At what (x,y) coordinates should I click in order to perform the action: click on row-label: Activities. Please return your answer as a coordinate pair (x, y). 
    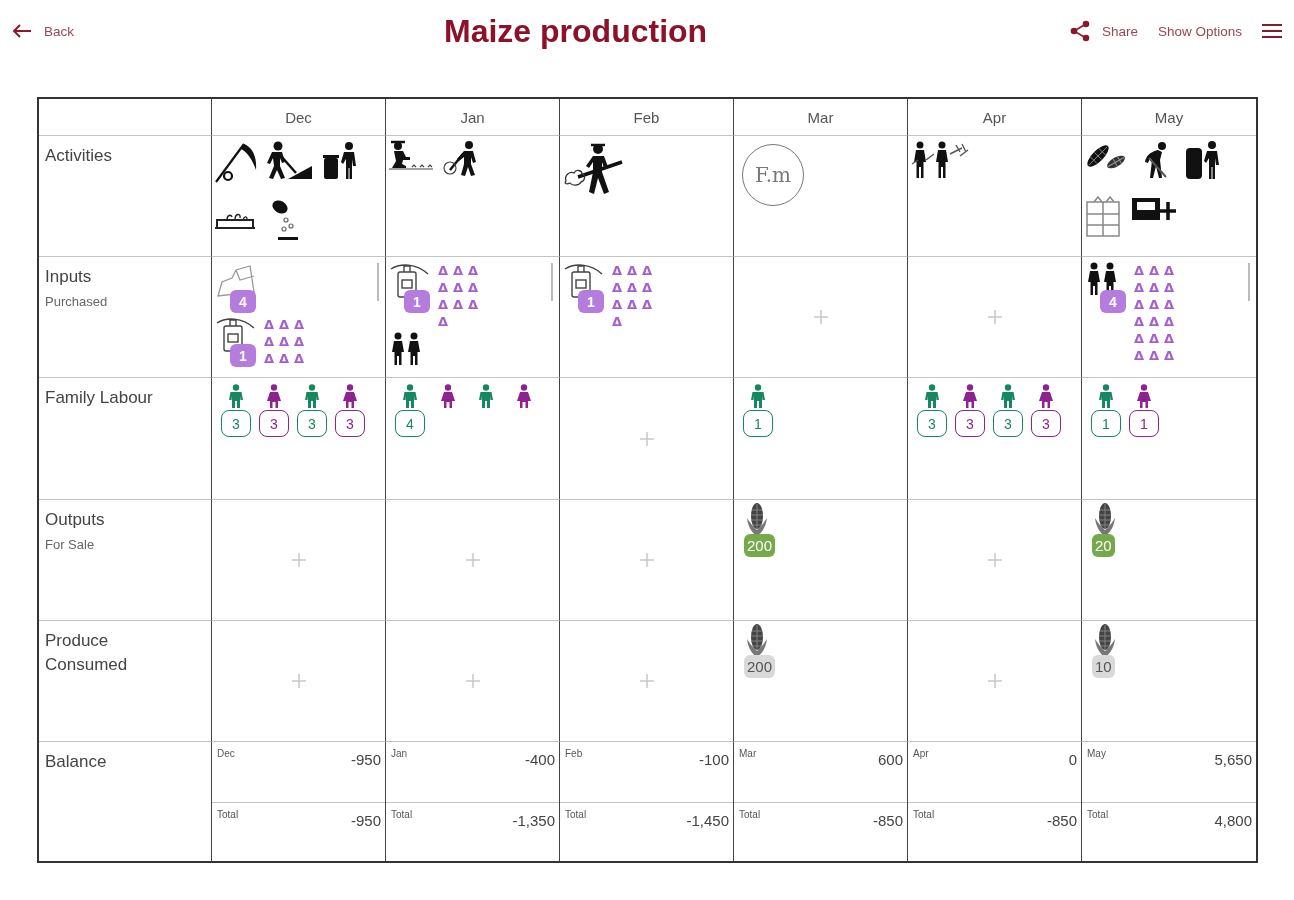
    Looking at the image, I should click on (79, 156).